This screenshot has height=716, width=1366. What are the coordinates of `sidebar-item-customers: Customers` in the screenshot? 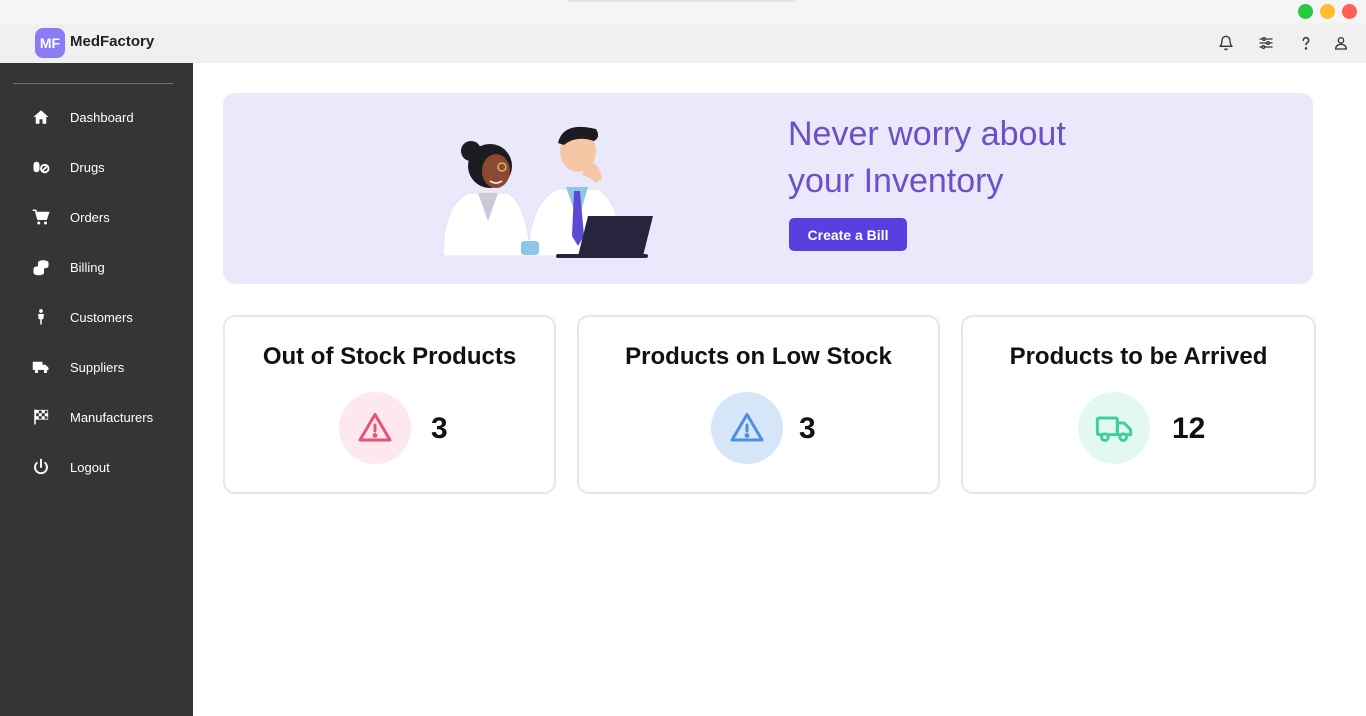 It's located at (96, 317).